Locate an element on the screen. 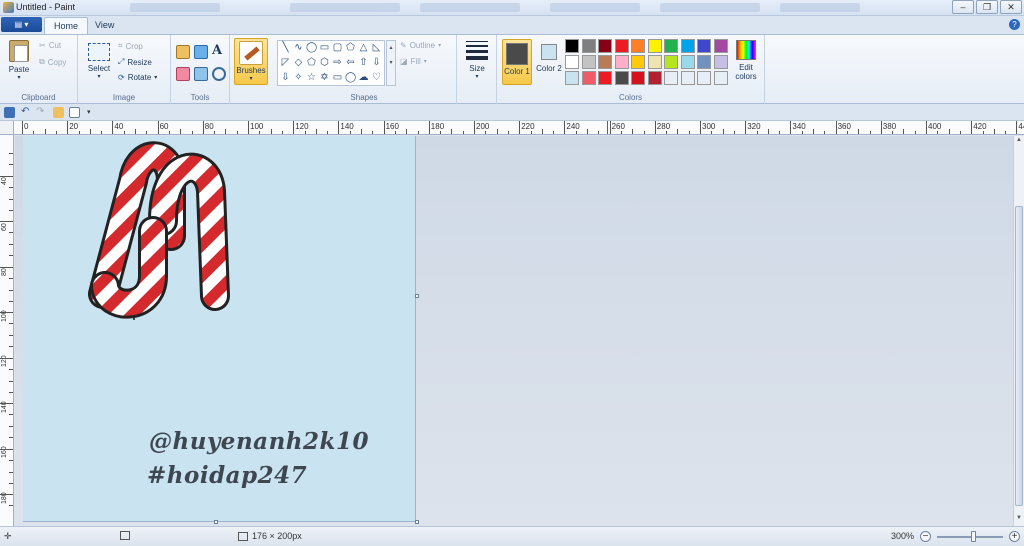 The width and height of the screenshot is (1024, 546). zoom-slider-thumb is located at coordinates (974, 536).